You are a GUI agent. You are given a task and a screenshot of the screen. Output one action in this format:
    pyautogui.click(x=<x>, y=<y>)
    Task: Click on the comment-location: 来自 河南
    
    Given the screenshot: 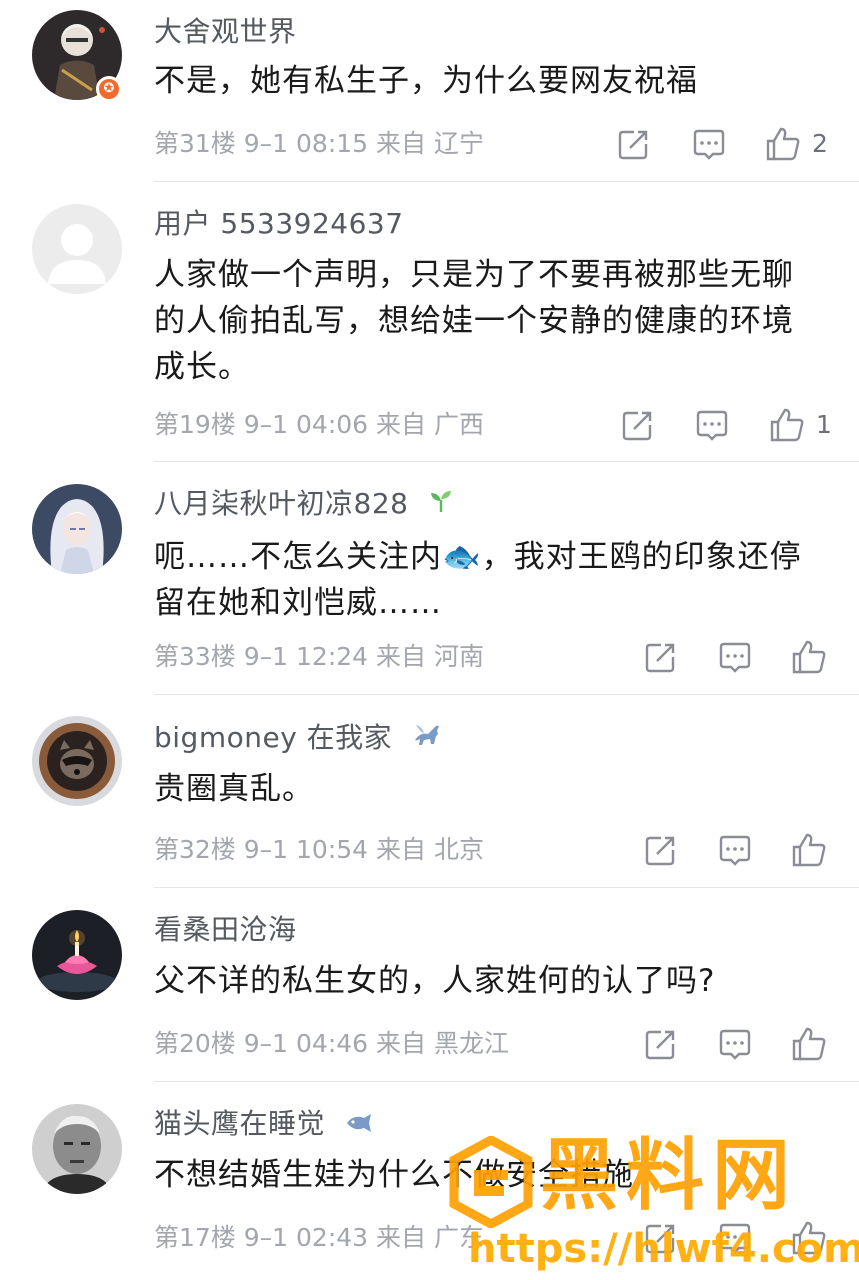 What is the action you would take?
    pyautogui.click(x=430, y=656)
    